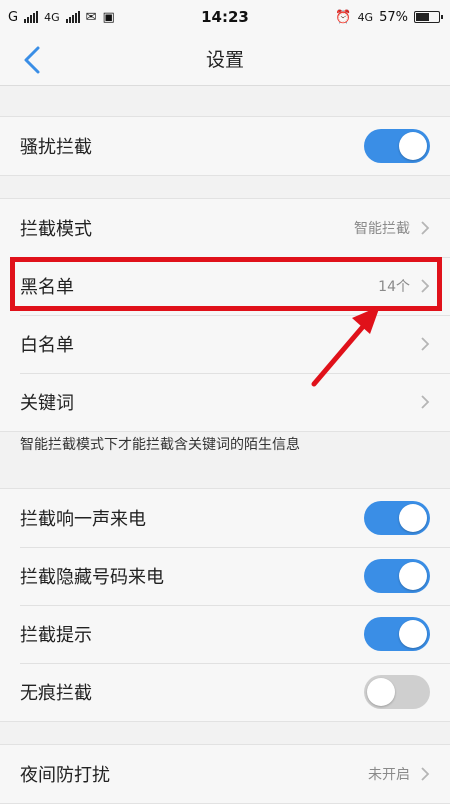  What do you see at coordinates (225, 518) in the screenshot?
I see `block-one-ring-row: 拦截响一声来电` at bounding box center [225, 518].